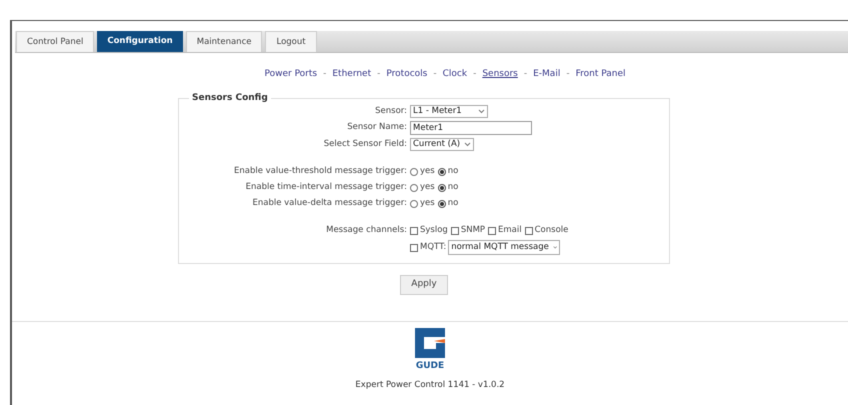  I want to click on tab: Logout, so click(291, 41).